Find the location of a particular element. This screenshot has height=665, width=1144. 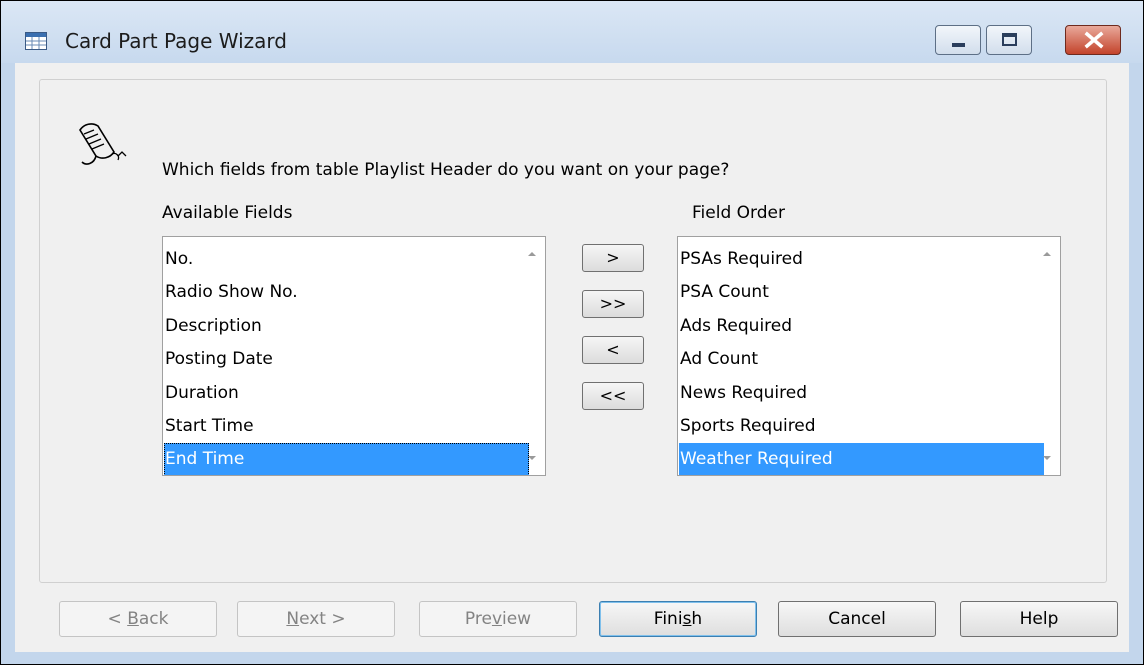

wizard-scroll-icon is located at coordinates (103, 144).